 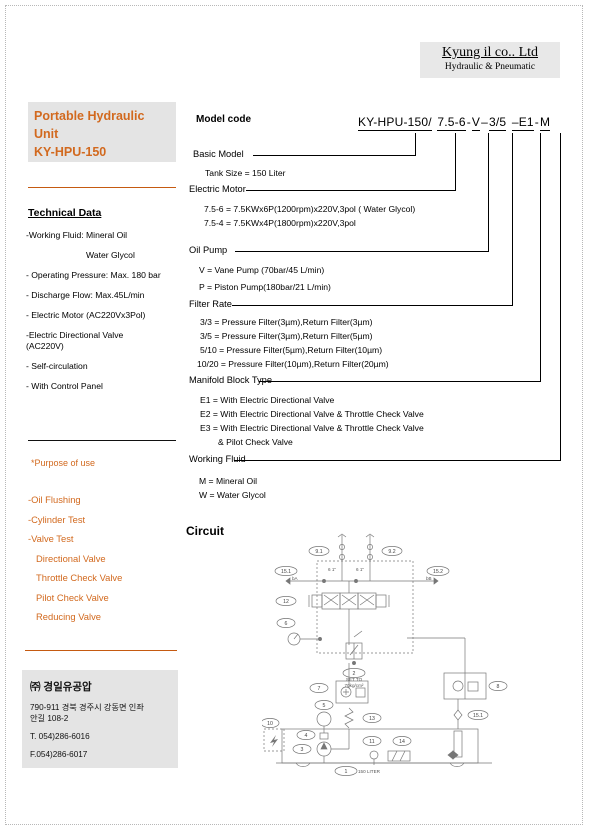 I want to click on divider-top, so click(x=102, y=187).